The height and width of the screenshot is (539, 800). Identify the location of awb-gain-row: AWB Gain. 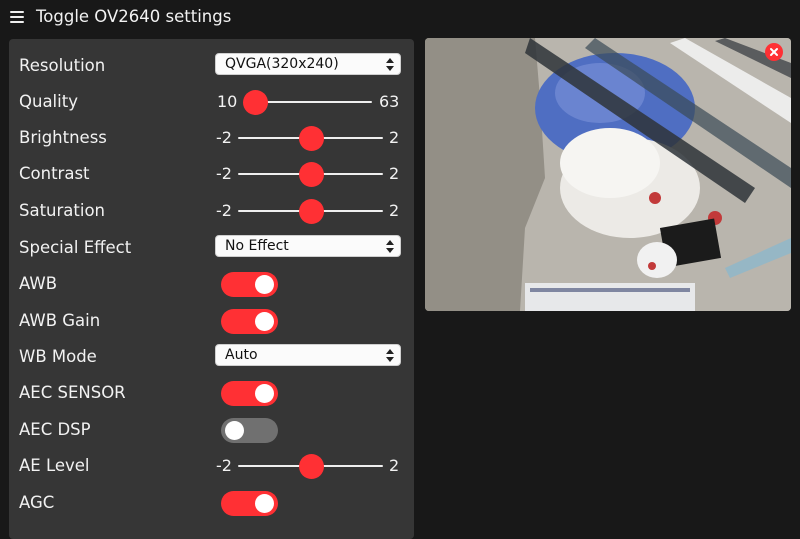
(211, 321).